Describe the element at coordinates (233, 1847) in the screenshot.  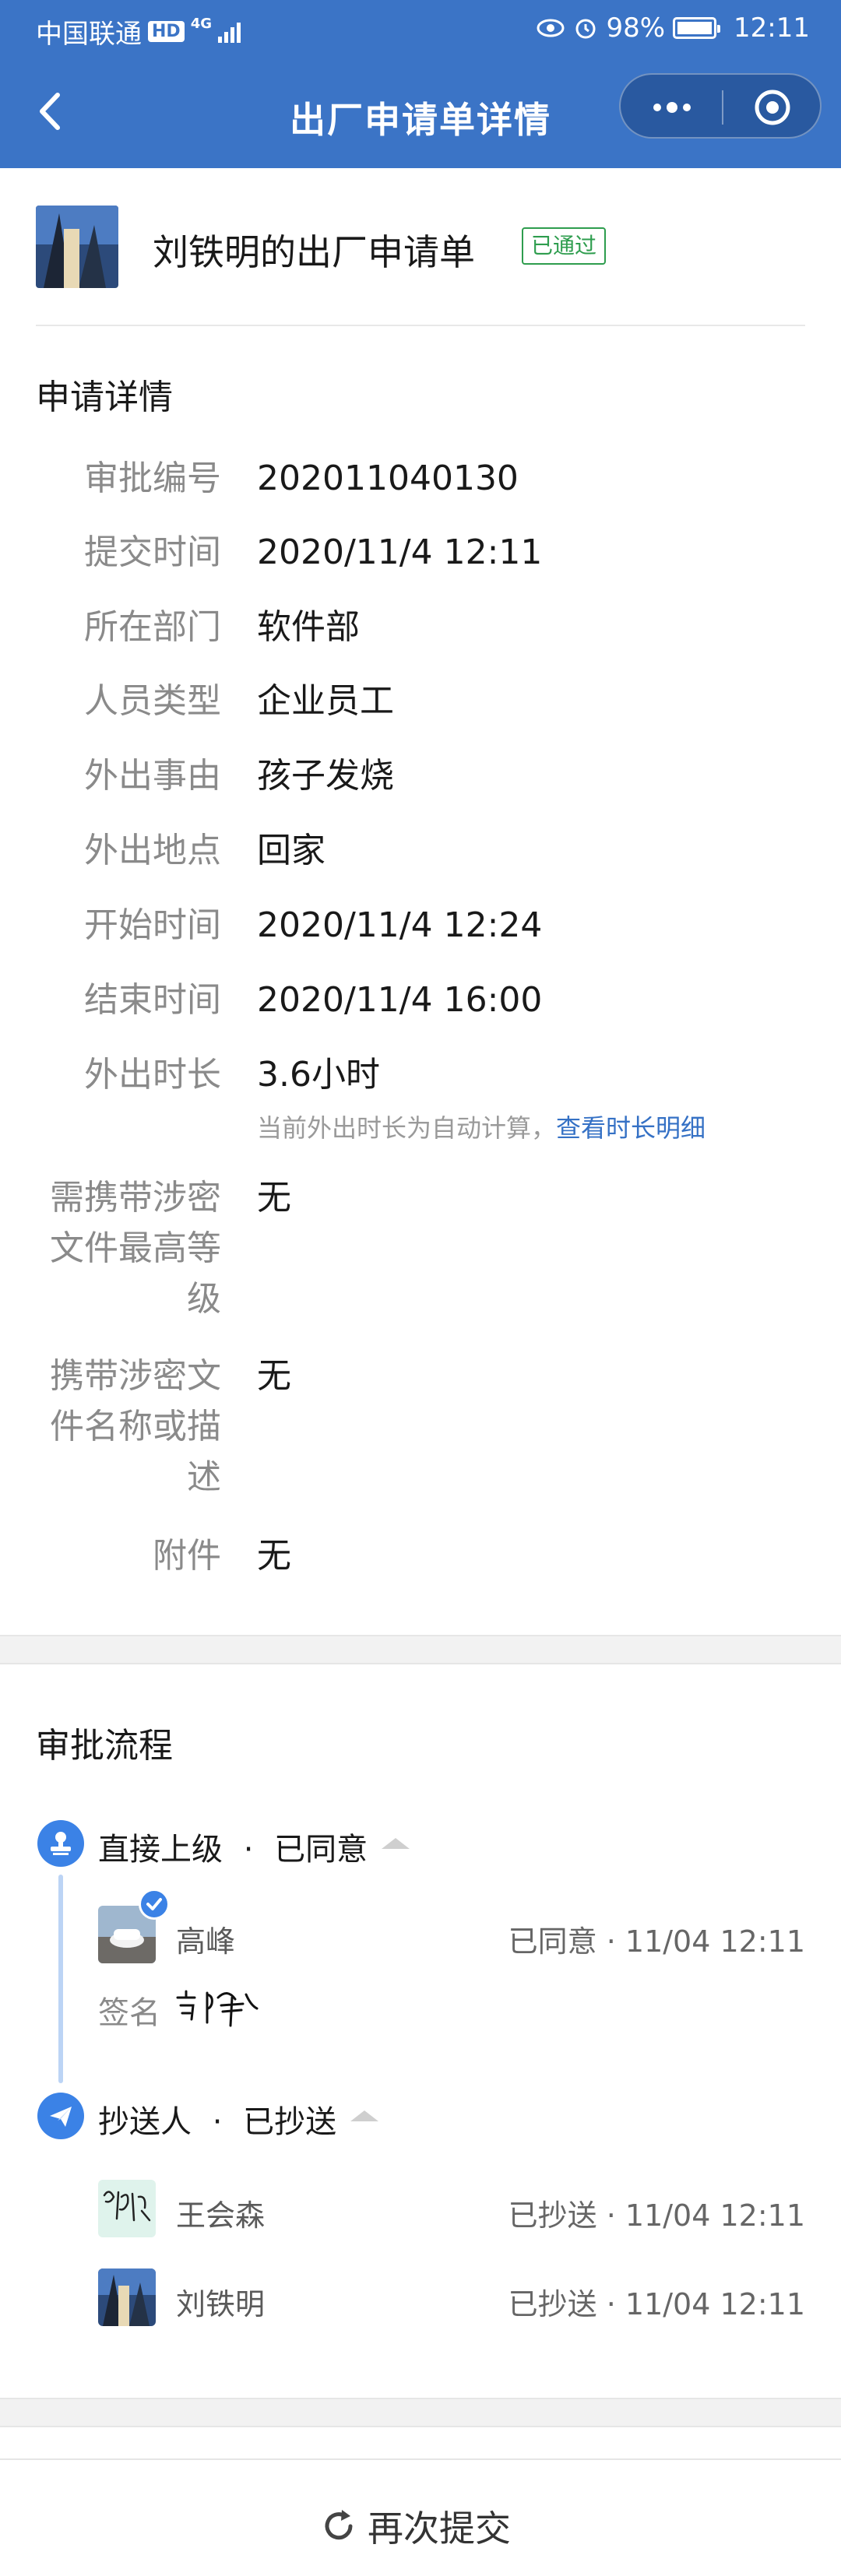
I see `step-direct-superior: 直接上级 · 已同意` at that location.